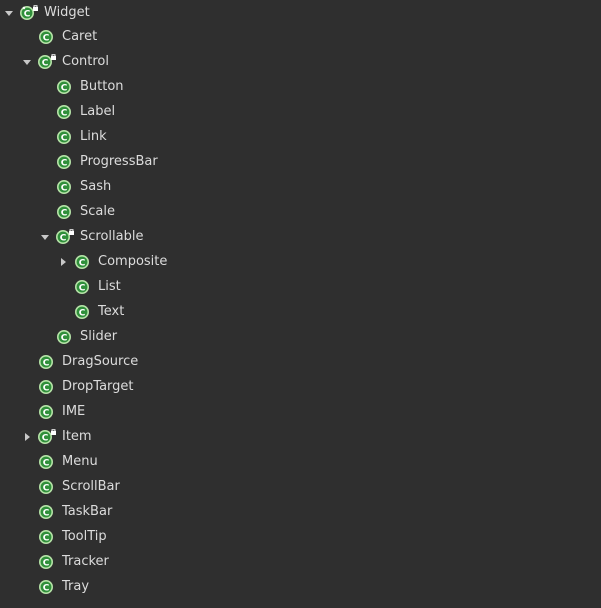  I want to click on tree-node-label: DragSource, so click(100, 361).